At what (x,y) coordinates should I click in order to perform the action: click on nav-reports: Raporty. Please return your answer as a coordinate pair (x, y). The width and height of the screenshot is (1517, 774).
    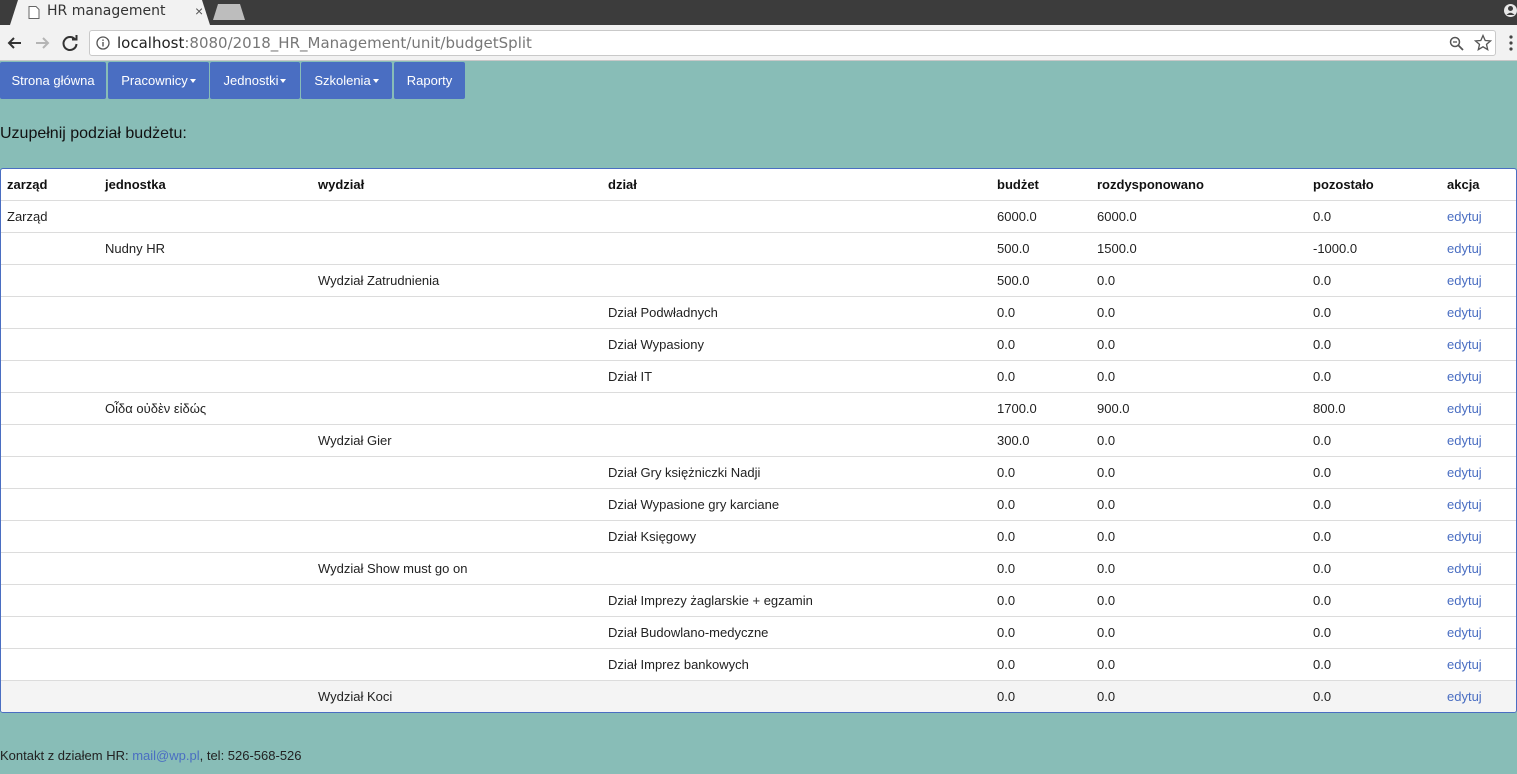
    Looking at the image, I should click on (429, 80).